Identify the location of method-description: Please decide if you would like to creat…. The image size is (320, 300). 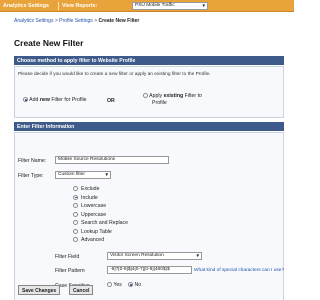
(114, 74).